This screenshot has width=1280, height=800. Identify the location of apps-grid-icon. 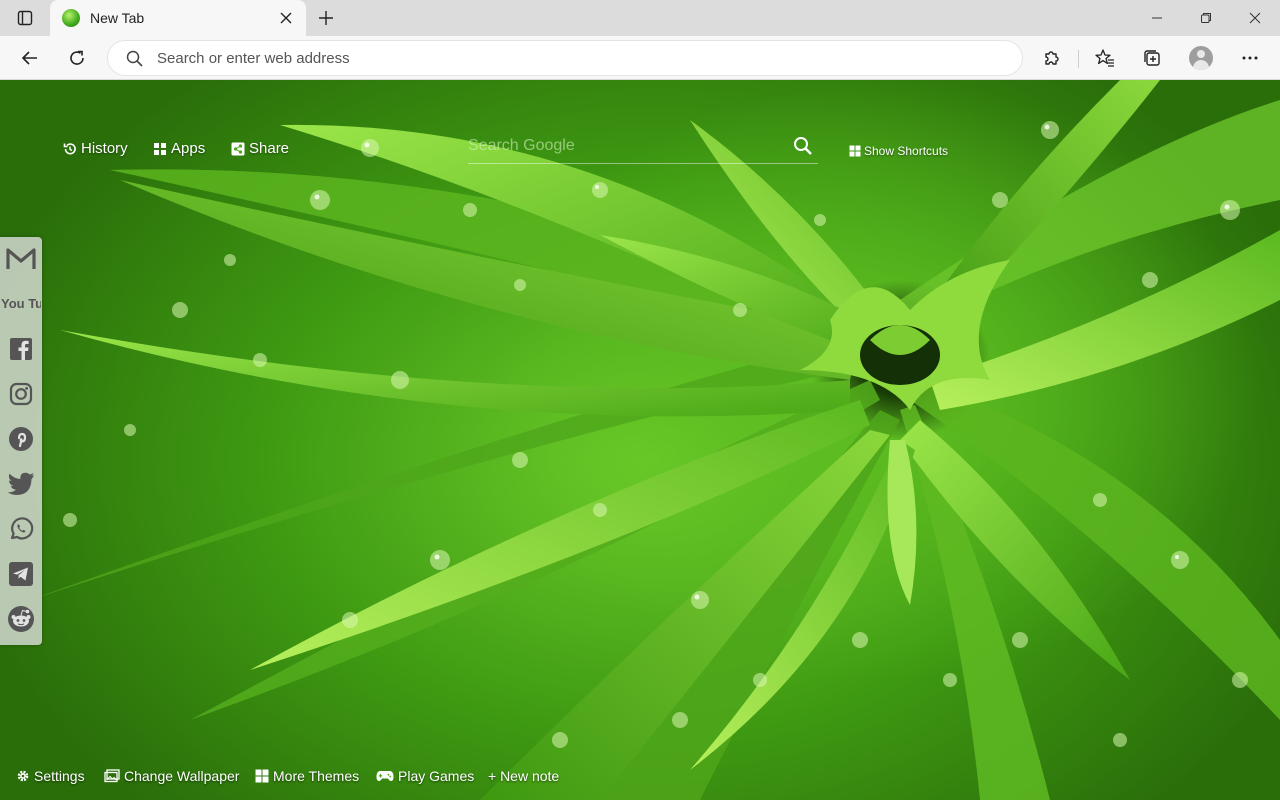
(160, 148).